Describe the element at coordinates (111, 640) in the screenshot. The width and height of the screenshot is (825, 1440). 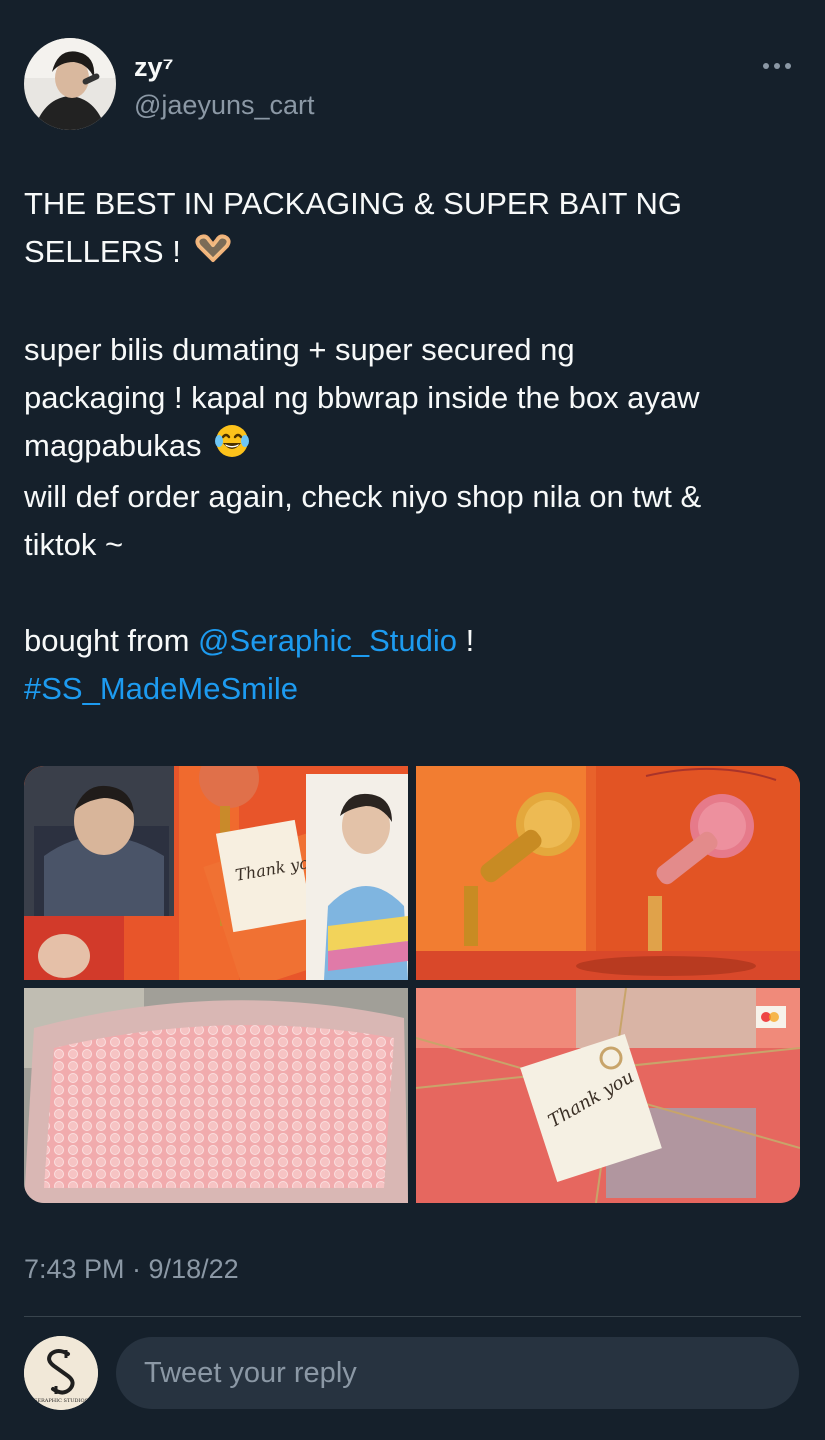
I see `bought-prefix: bought from` at that location.